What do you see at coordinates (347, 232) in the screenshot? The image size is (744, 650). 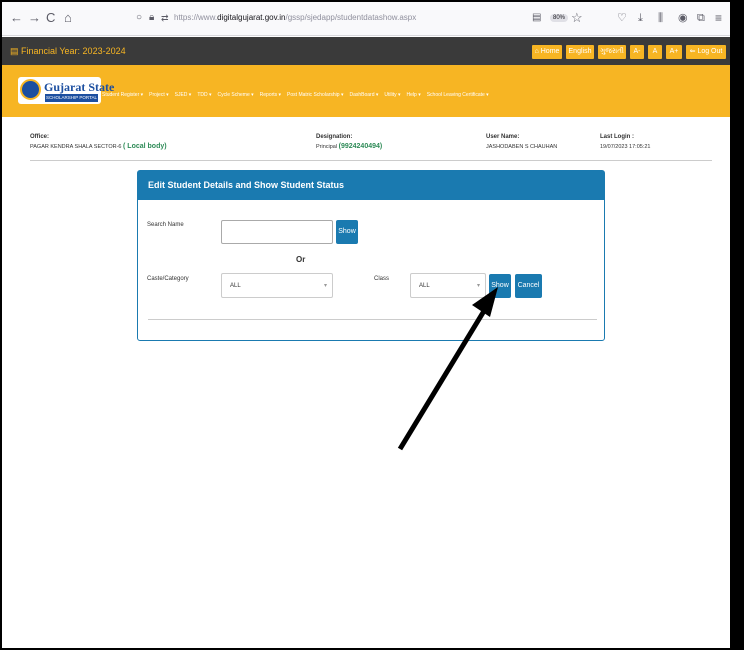 I see `show-by-name-button: Show` at bounding box center [347, 232].